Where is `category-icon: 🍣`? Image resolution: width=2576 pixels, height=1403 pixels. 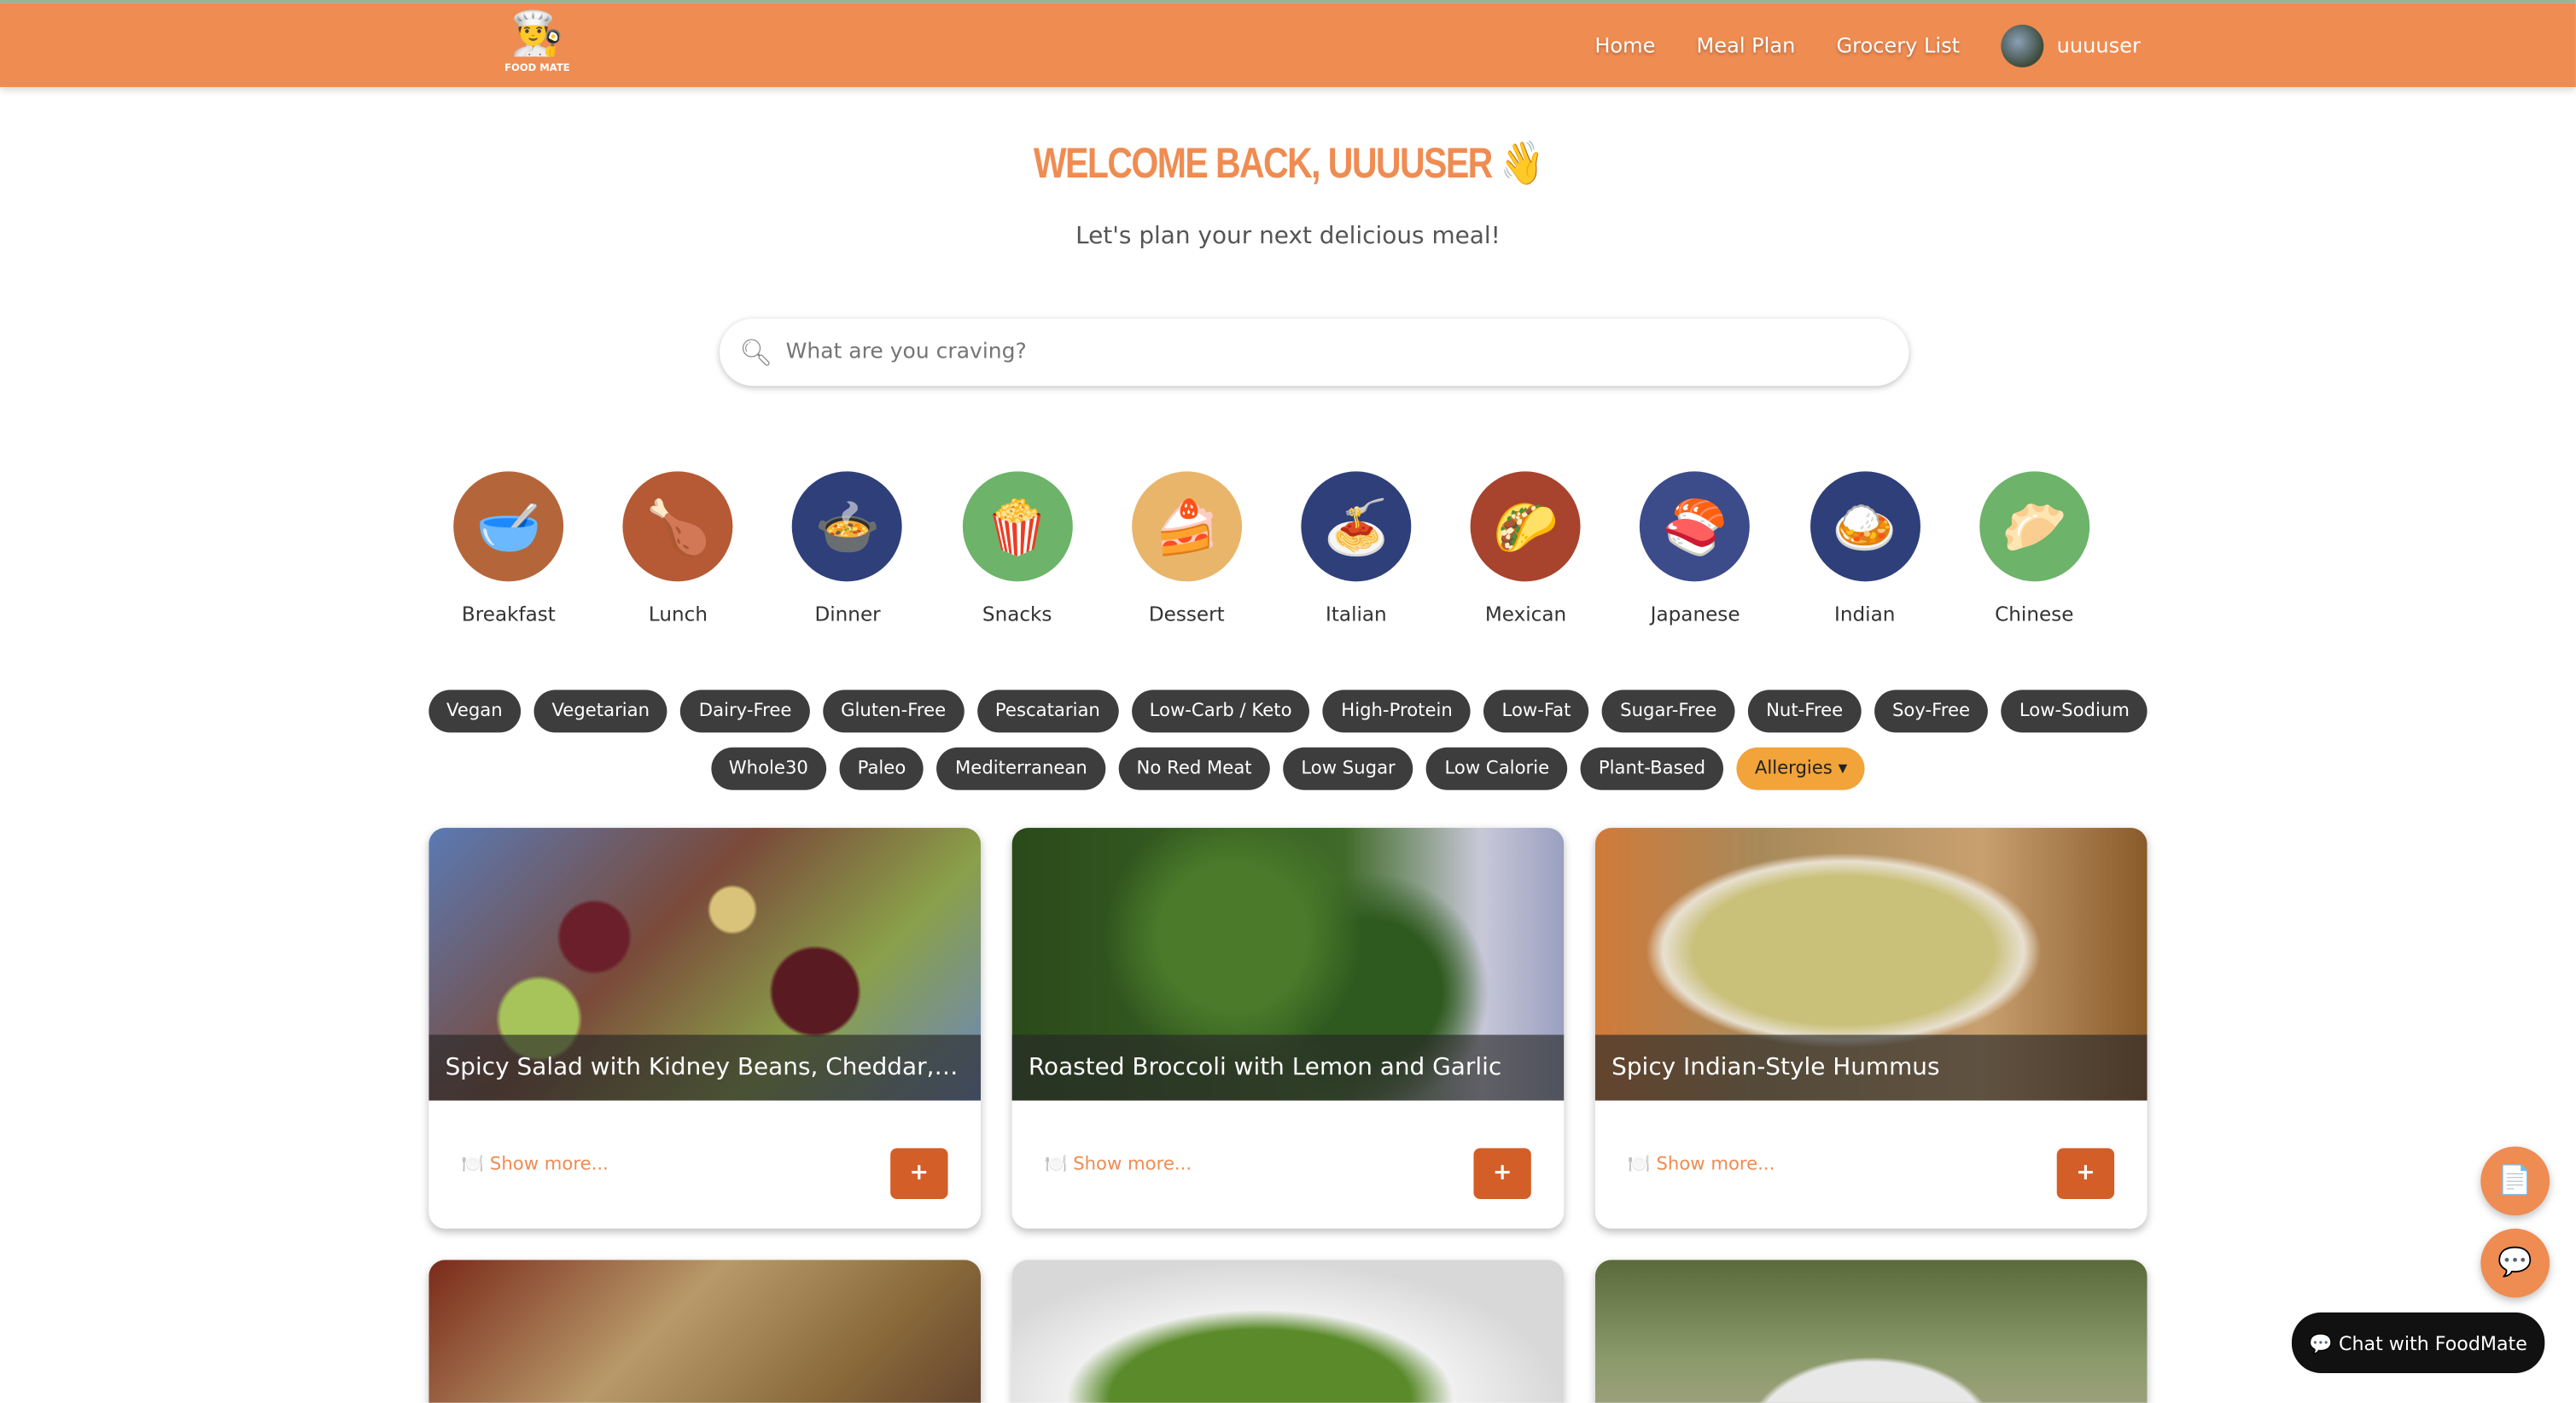
category-icon: 🍣 is located at coordinates (1695, 526).